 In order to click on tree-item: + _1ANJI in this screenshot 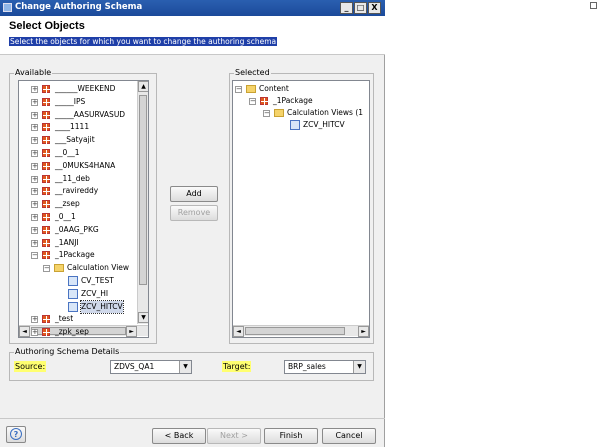, I will do `click(78, 243)`.